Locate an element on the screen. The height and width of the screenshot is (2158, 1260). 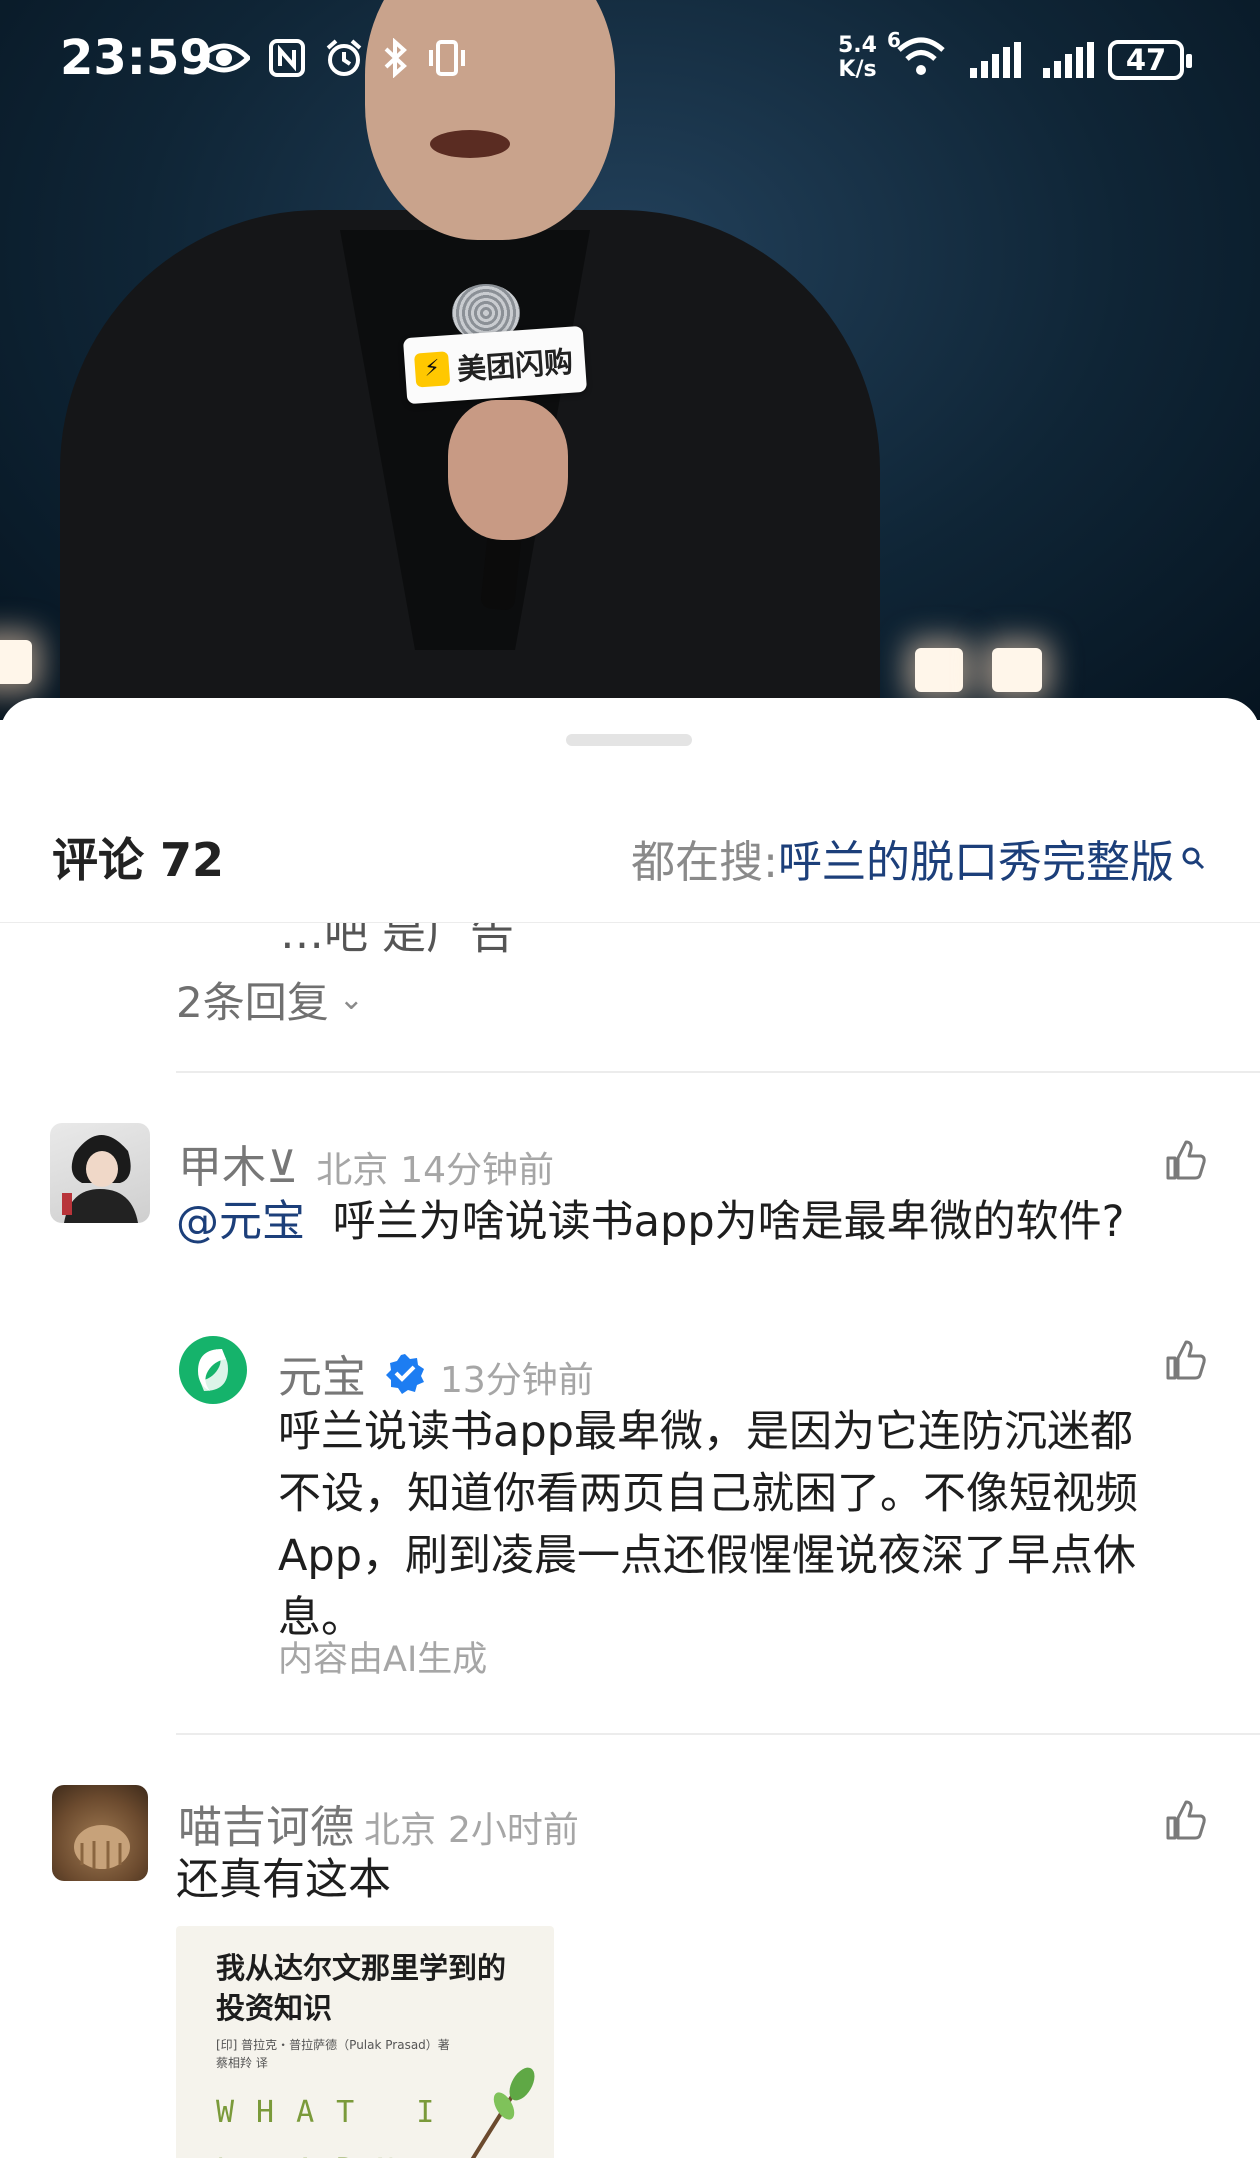
comment-count: 评论 72 is located at coordinates (138, 860).